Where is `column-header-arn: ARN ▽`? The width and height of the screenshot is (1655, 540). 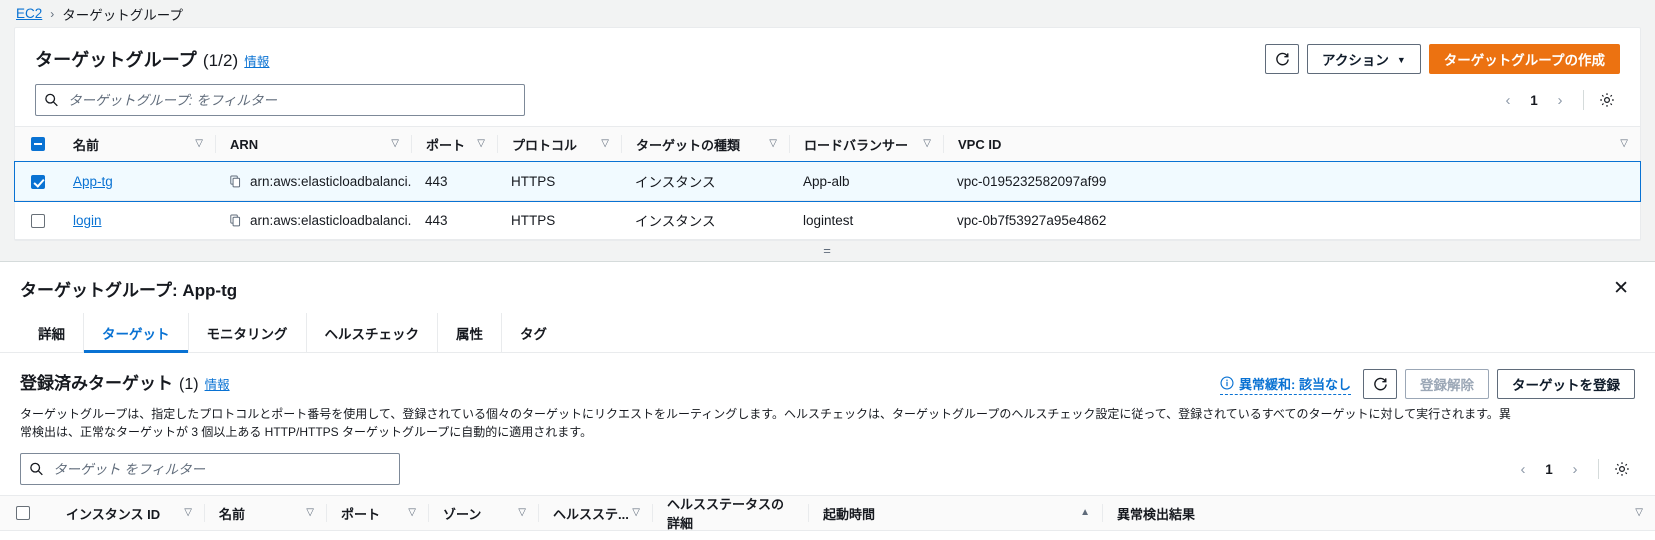
column-header-arn: ARN ▽ is located at coordinates (313, 144).